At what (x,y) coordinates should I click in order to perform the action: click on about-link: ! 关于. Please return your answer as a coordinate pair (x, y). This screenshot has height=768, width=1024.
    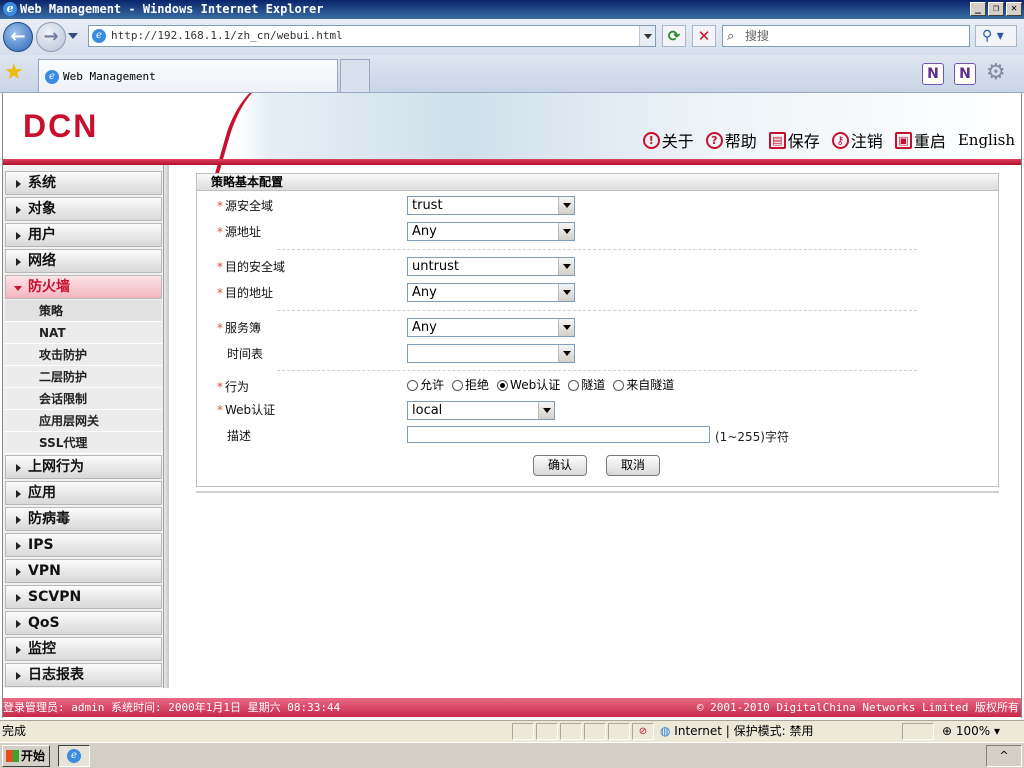
    Looking at the image, I should click on (668, 140).